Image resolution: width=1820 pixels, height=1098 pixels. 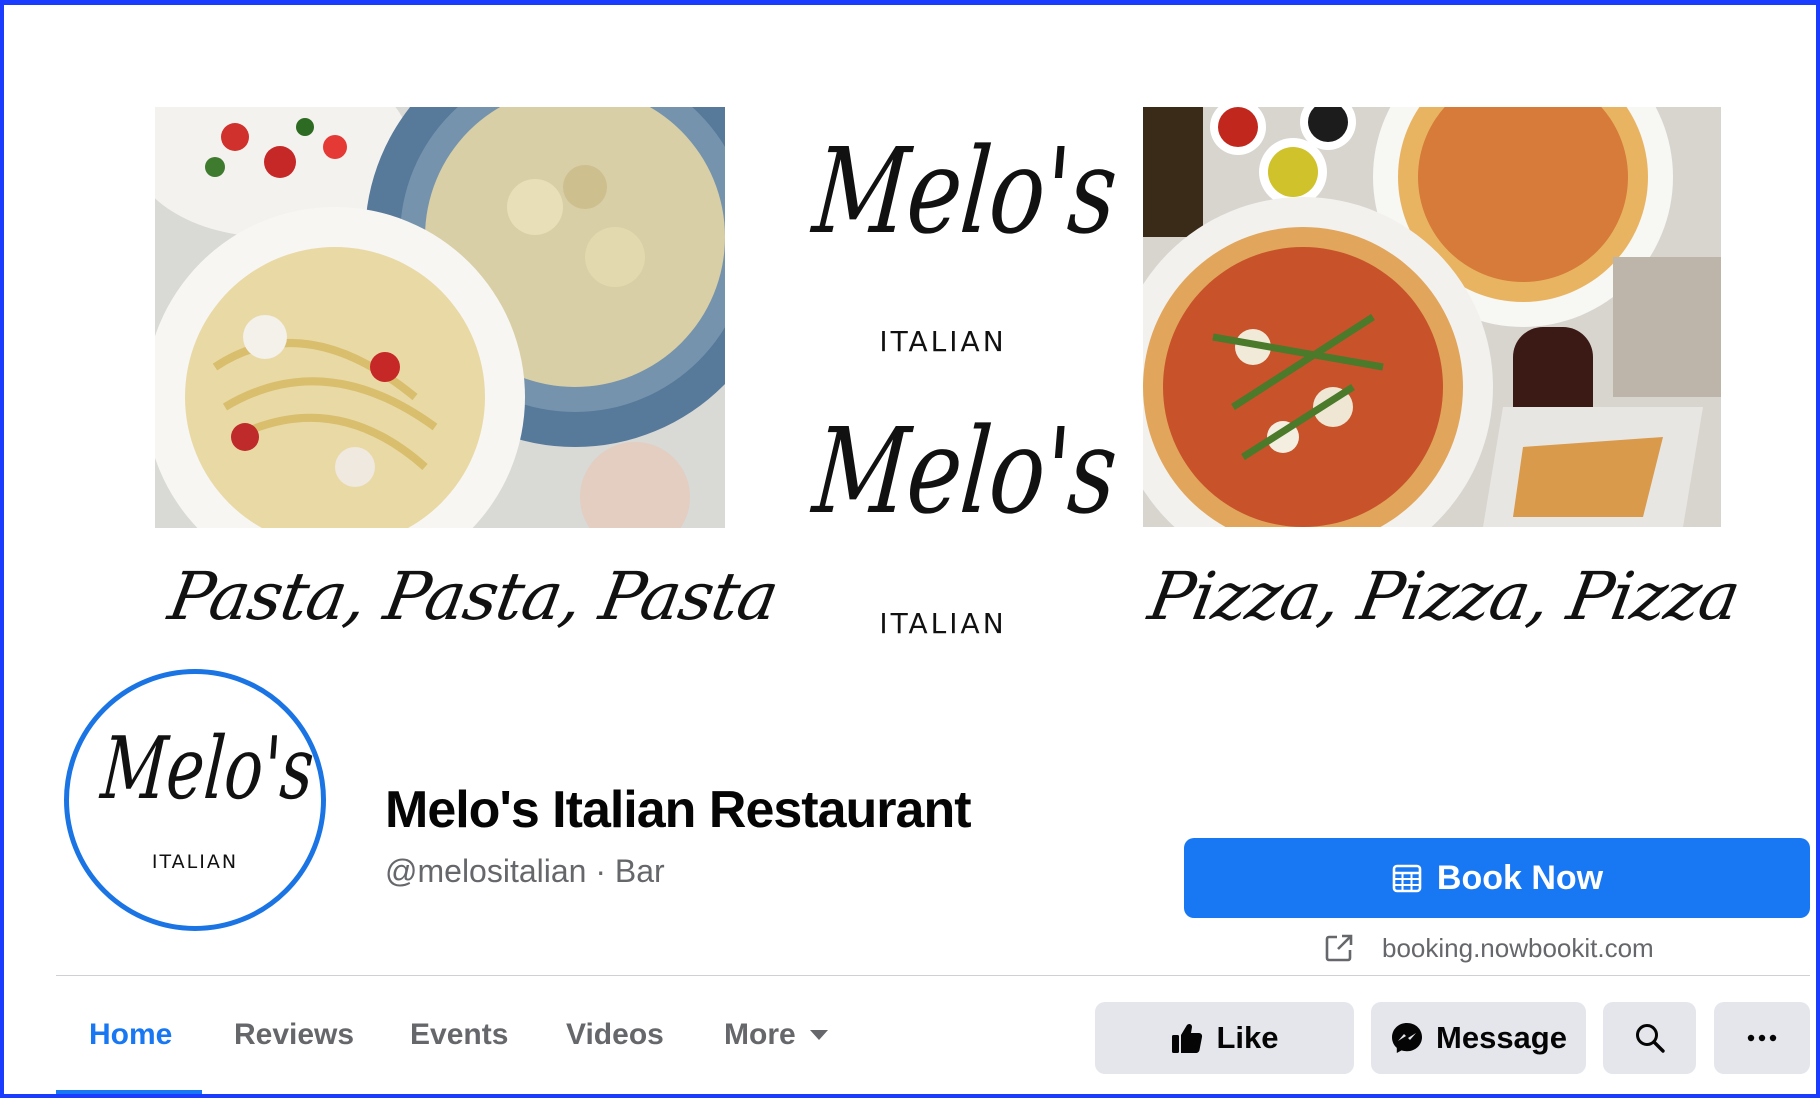 I want to click on cover-logo-bottom-sub: ITALIAN, so click(x=943, y=623).